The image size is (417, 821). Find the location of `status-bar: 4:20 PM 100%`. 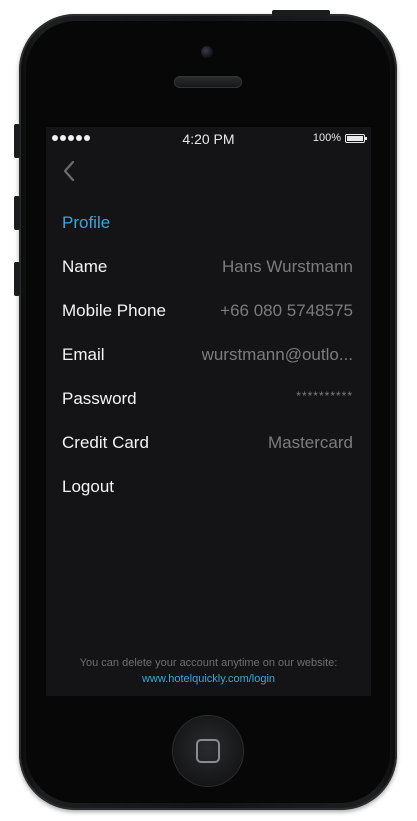

status-bar: 4:20 PM 100% is located at coordinates (208, 138).